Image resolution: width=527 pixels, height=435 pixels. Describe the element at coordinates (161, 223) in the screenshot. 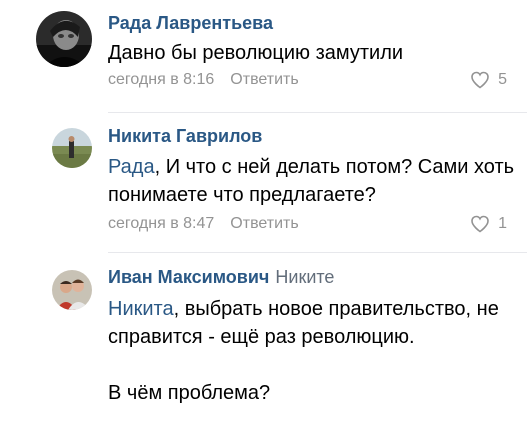

I see `comment-timestamp: сегодня в 8:47` at that location.